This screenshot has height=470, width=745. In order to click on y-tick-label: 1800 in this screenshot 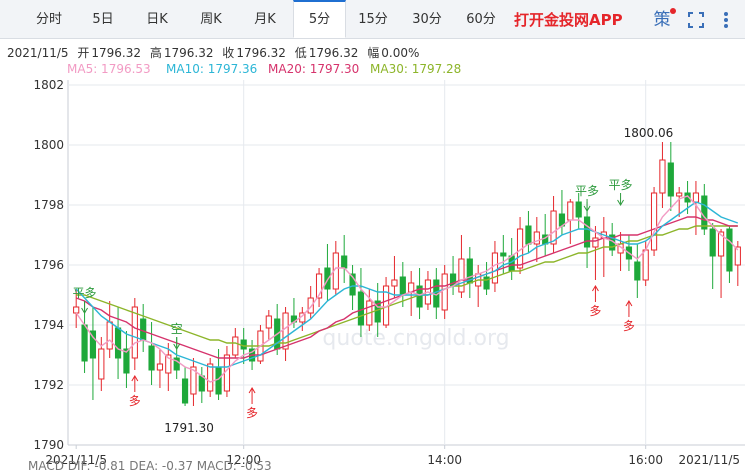, I will do `click(48, 145)`.